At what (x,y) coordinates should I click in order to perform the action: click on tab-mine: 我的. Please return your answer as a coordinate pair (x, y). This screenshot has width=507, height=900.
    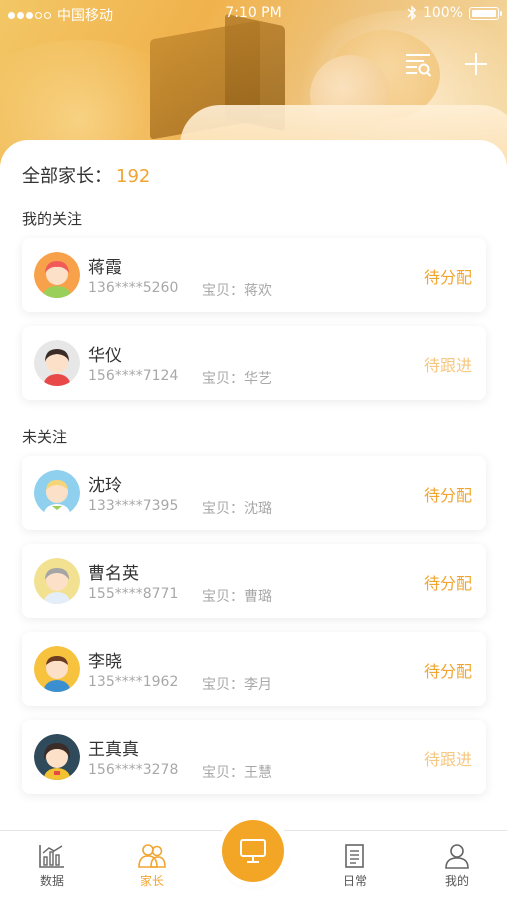
    Looking at the image, I should click on (457, 866).